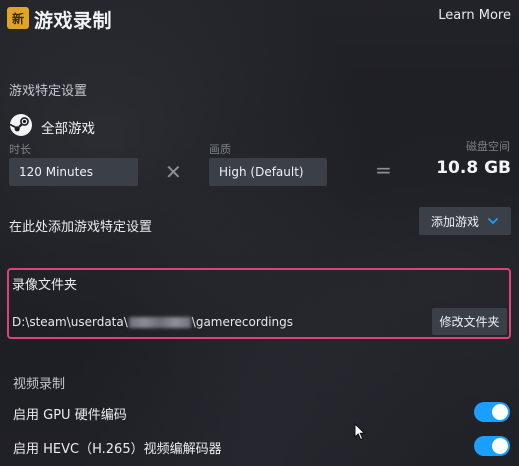 This screenshot has height=466, width=519. I want to click on hevc-codec-toggle, so click(492, 446).